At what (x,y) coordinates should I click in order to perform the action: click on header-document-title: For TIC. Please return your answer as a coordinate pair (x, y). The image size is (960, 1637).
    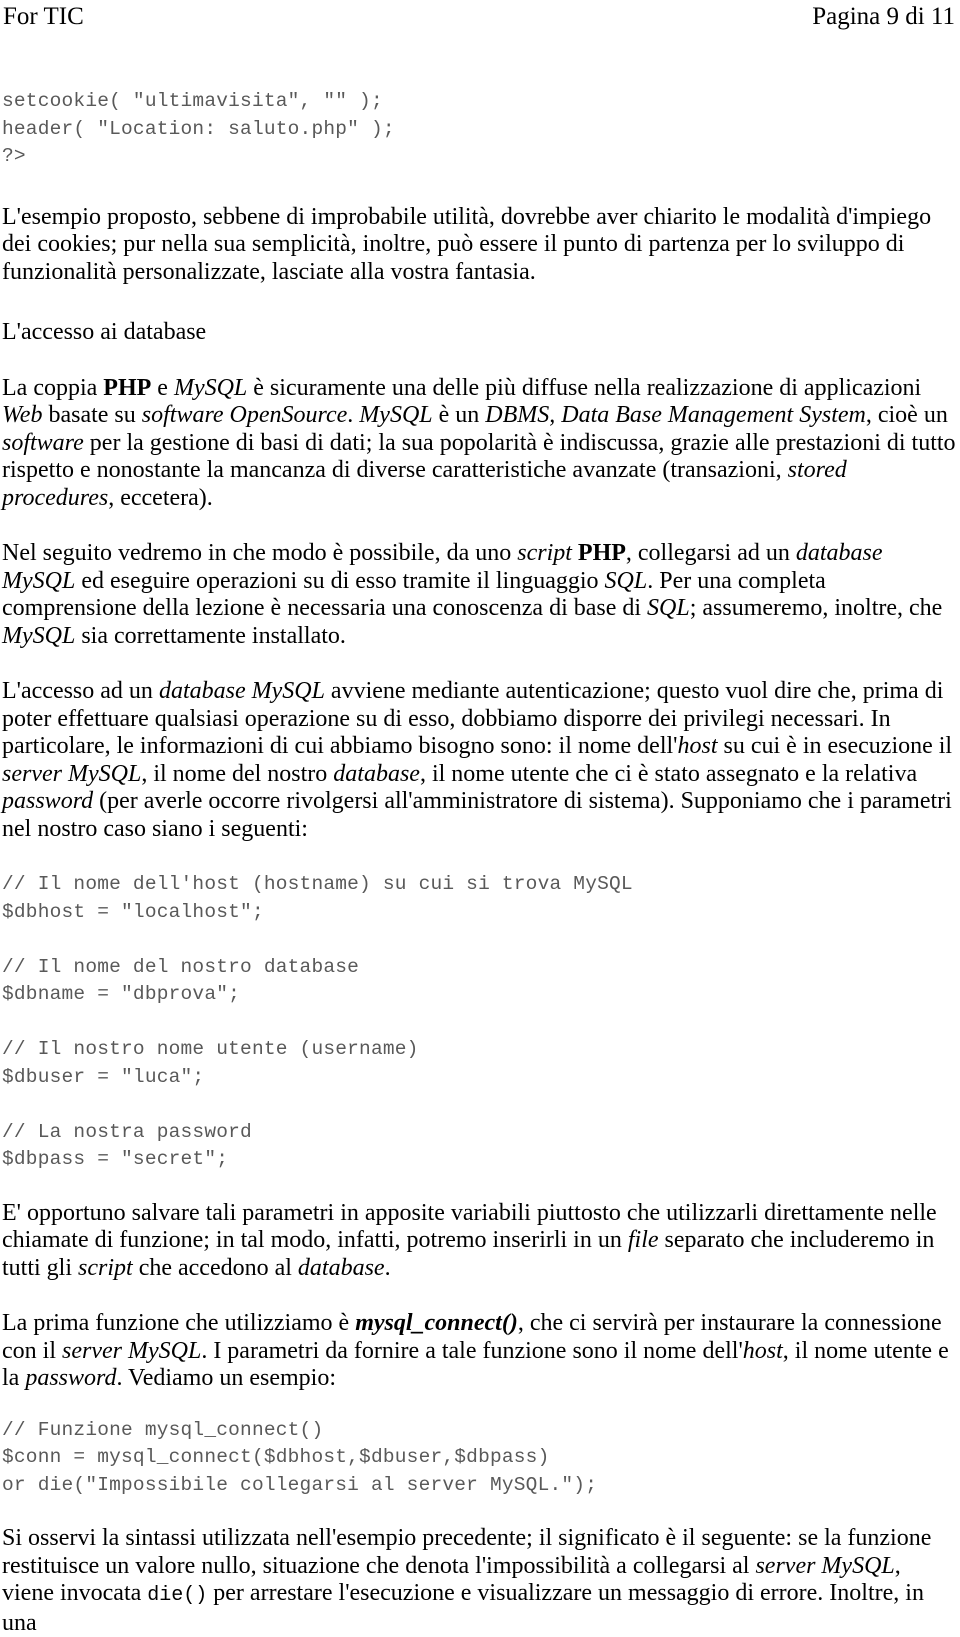
    Looking at the image, I should click on (43, 16).